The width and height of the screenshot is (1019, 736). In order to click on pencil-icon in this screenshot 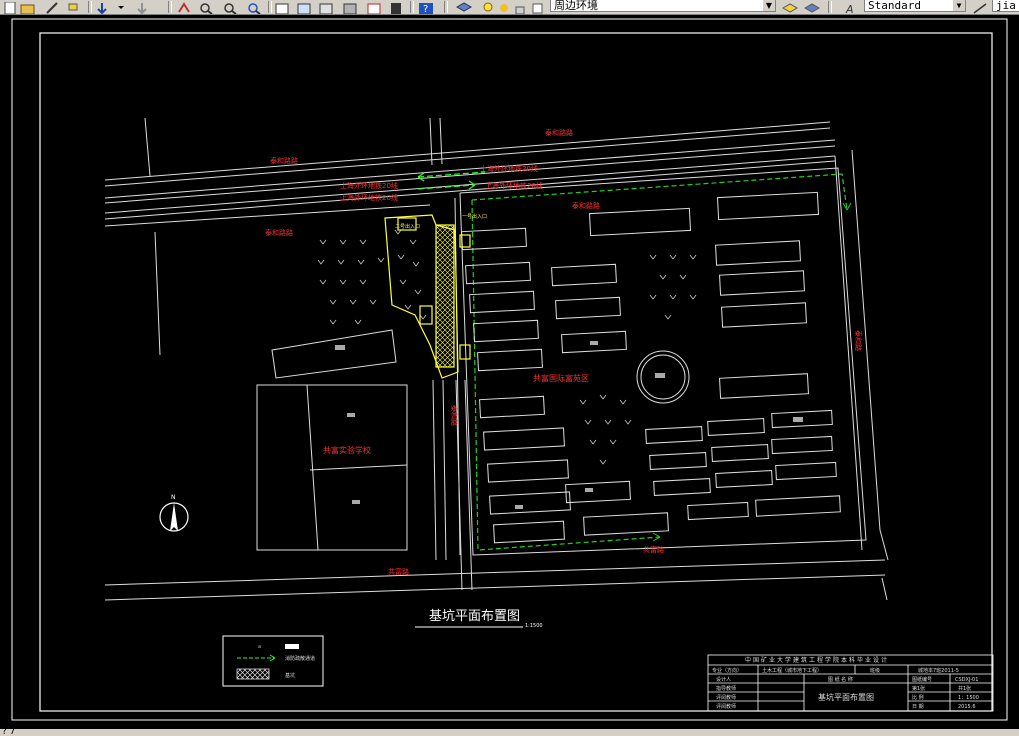, I will do `click(52, 7)`.